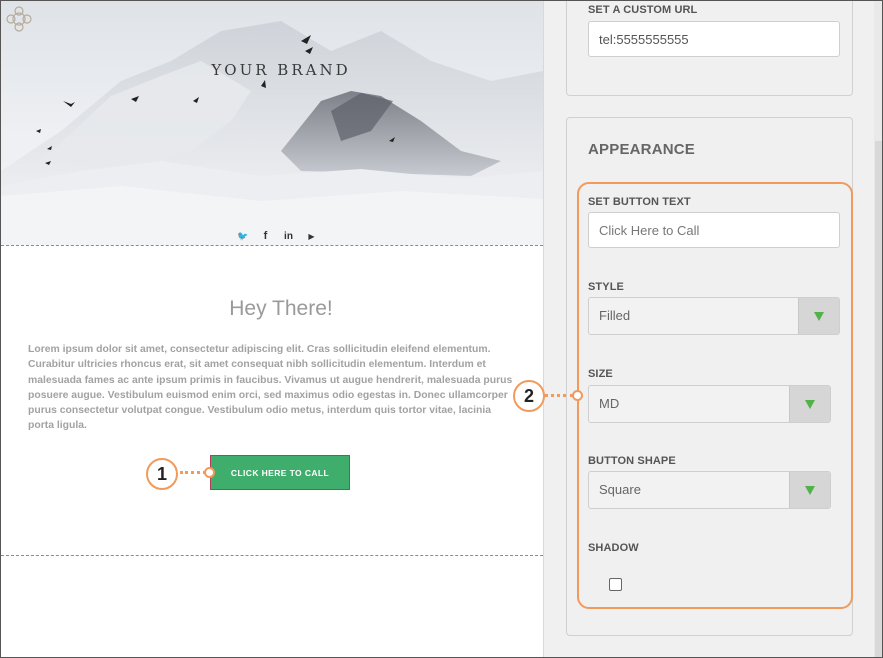  What do you see at coordinates (642, 149) in the screenshot?
I see `appearance-title: APPEARANCE` at bounding box center [642, 149].